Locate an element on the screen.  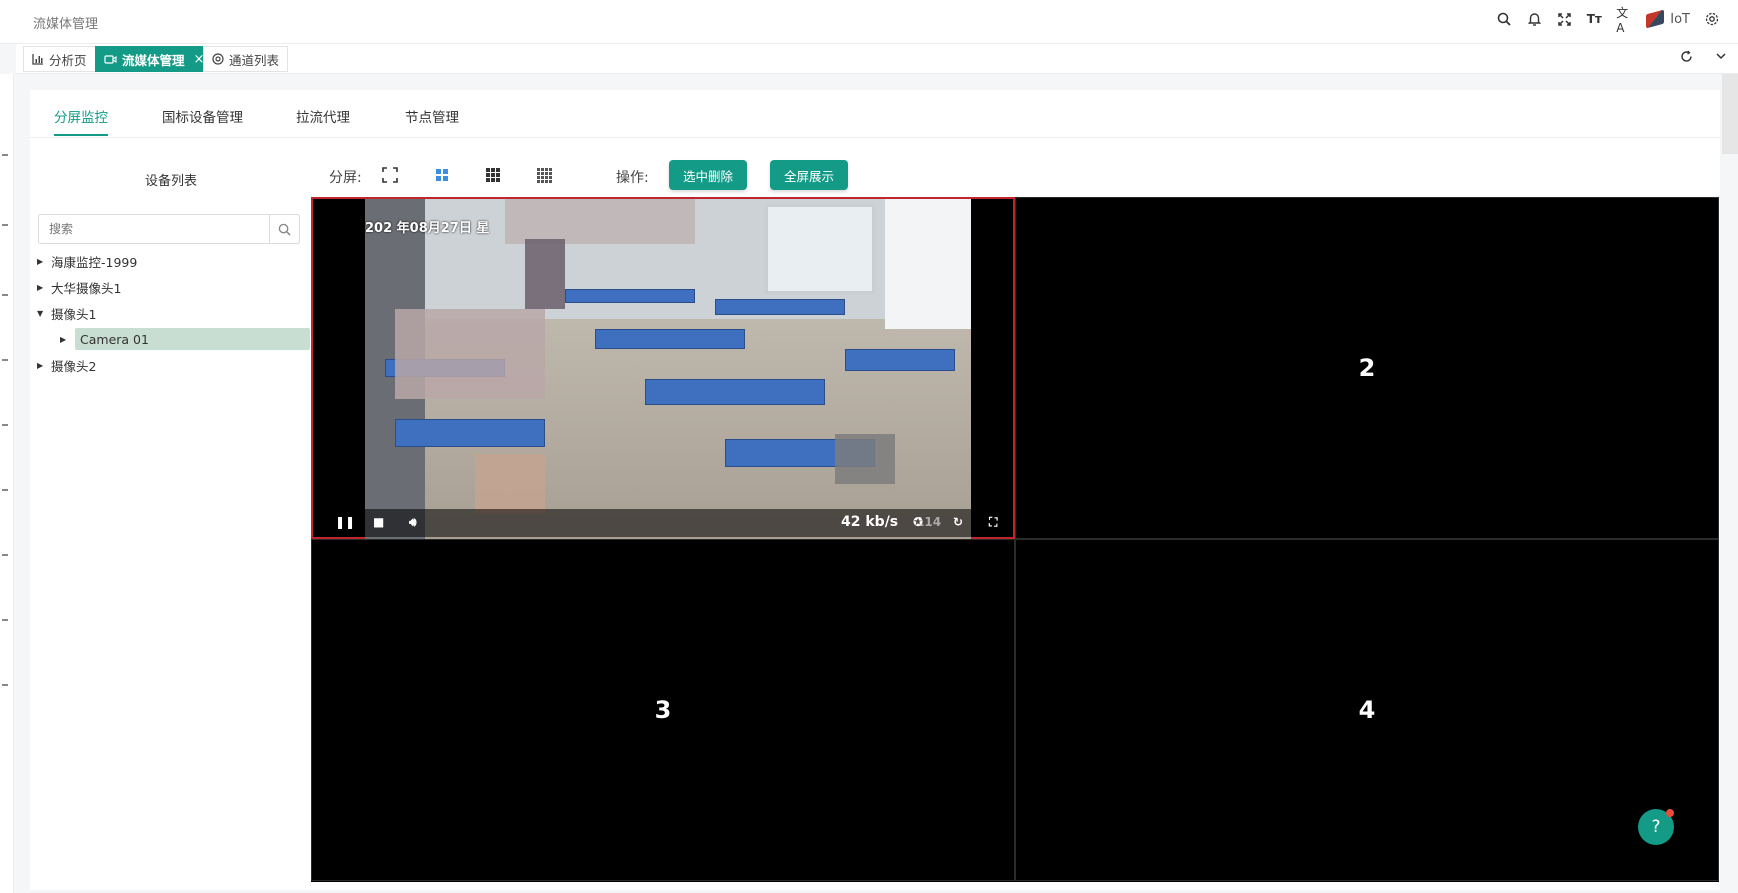
caret-down-icon: ▼ is located at coordinates (44, 313).